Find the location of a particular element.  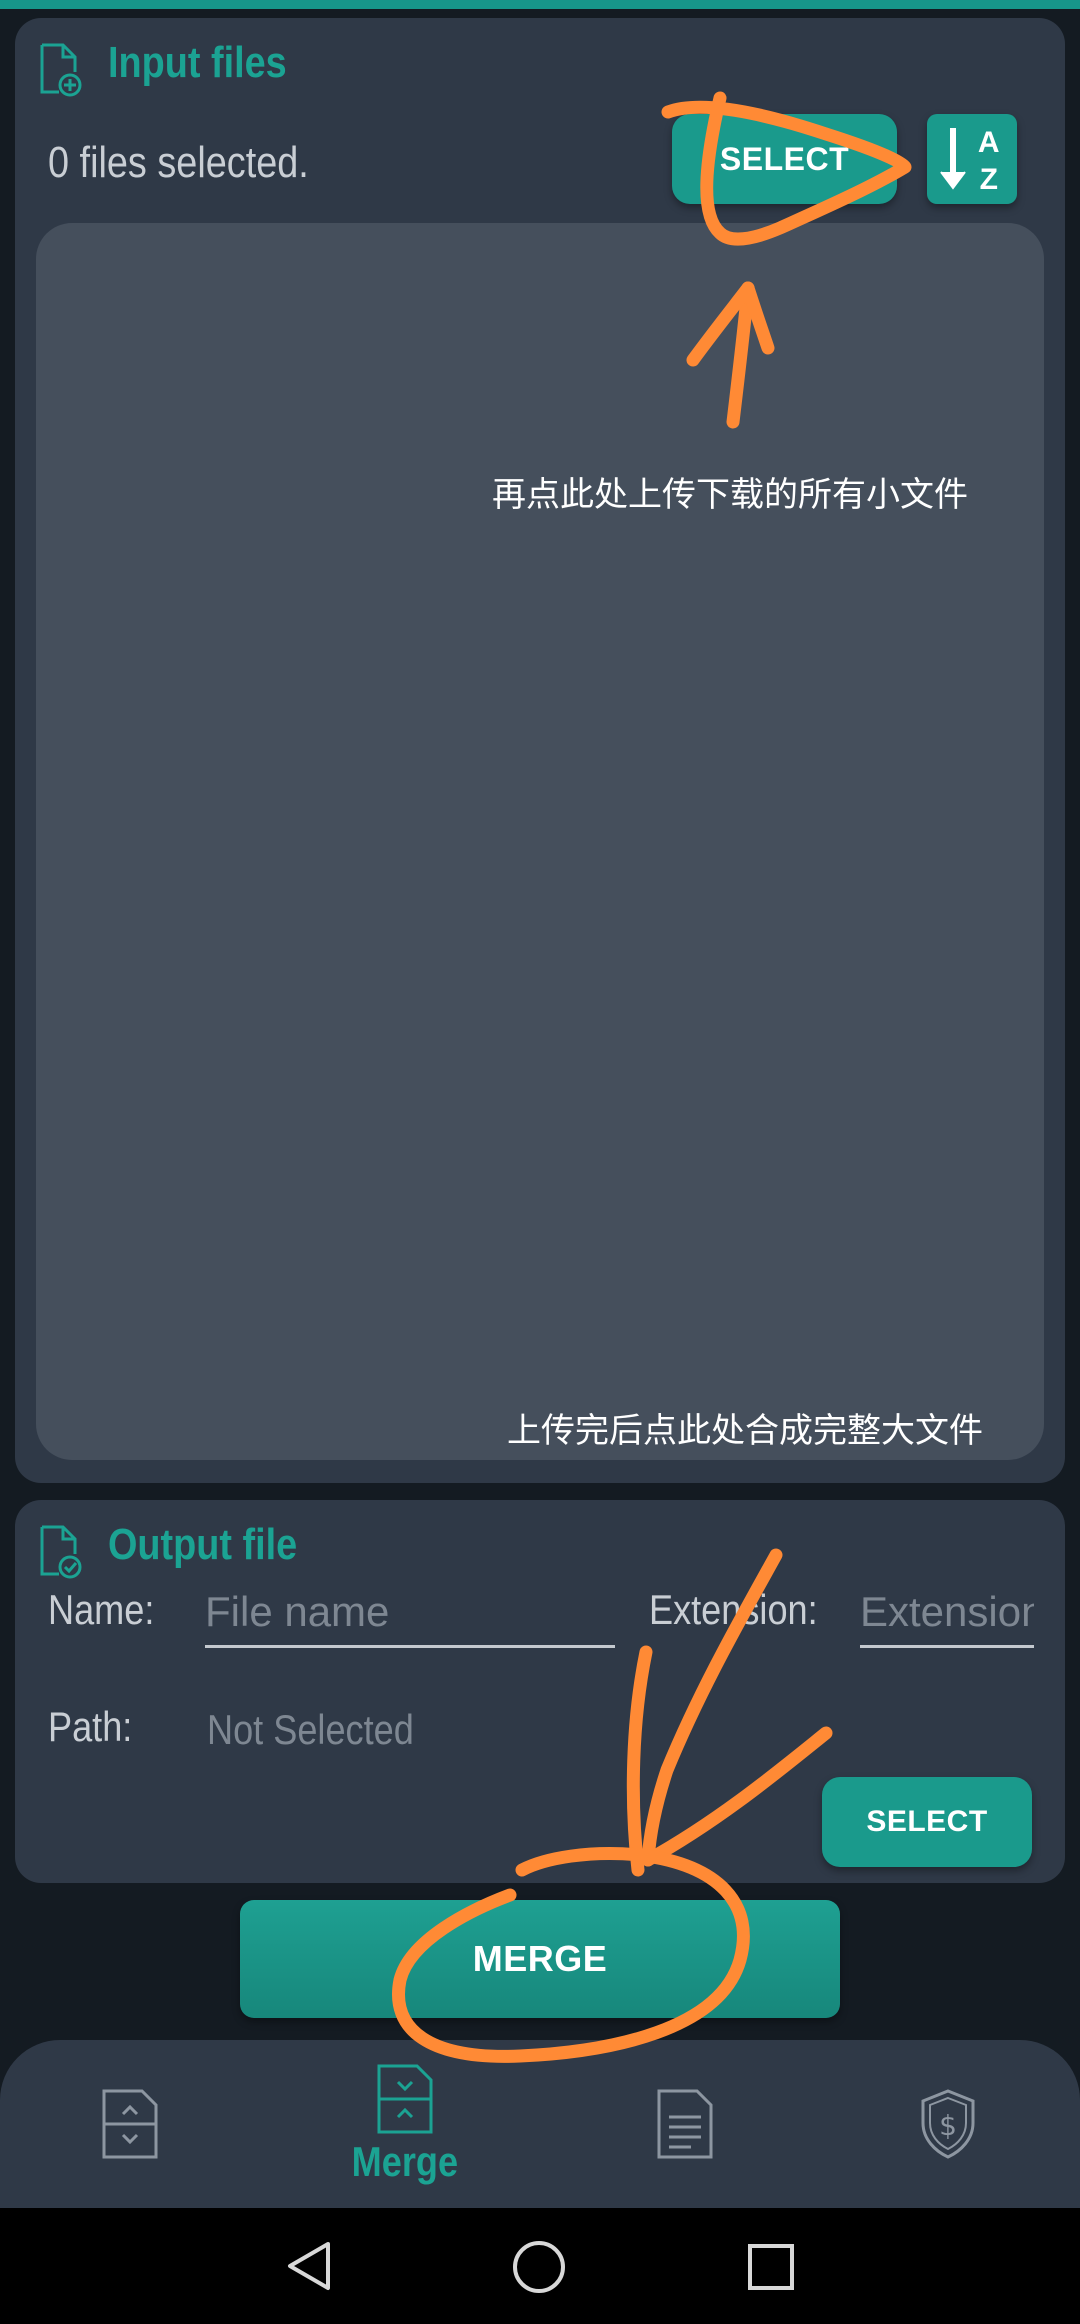

nav-split is located at coordinates (130, 2124).